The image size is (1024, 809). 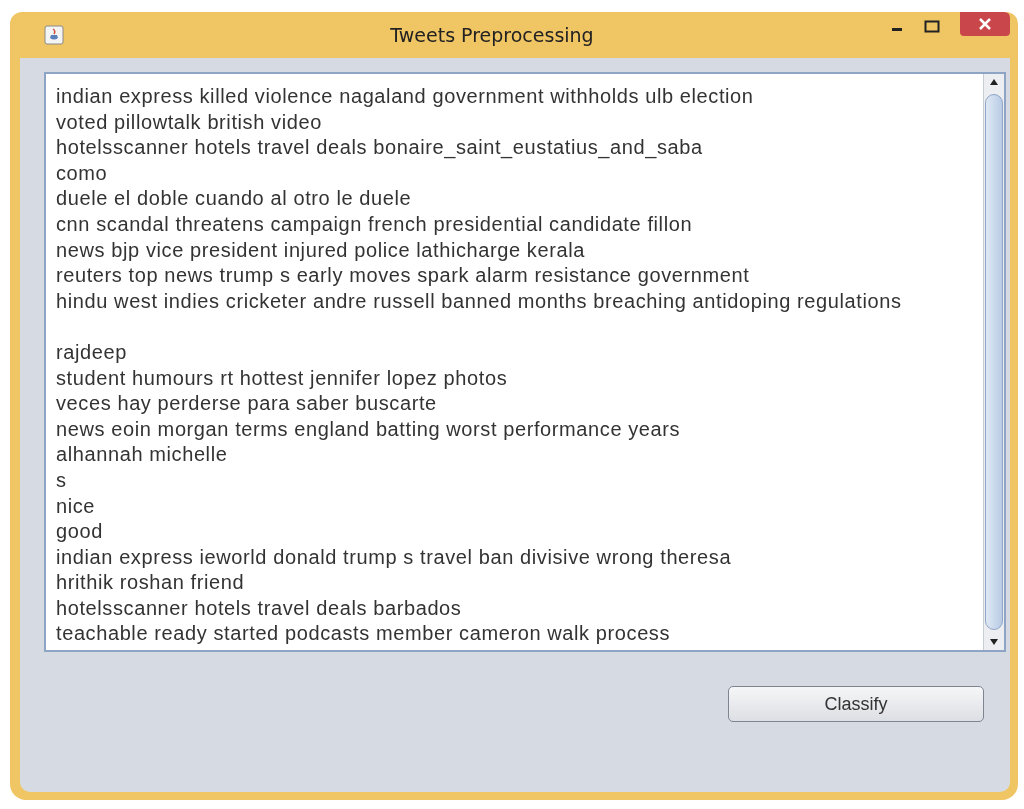 I want to click on text-line: nice, so click(x=76, y=506).